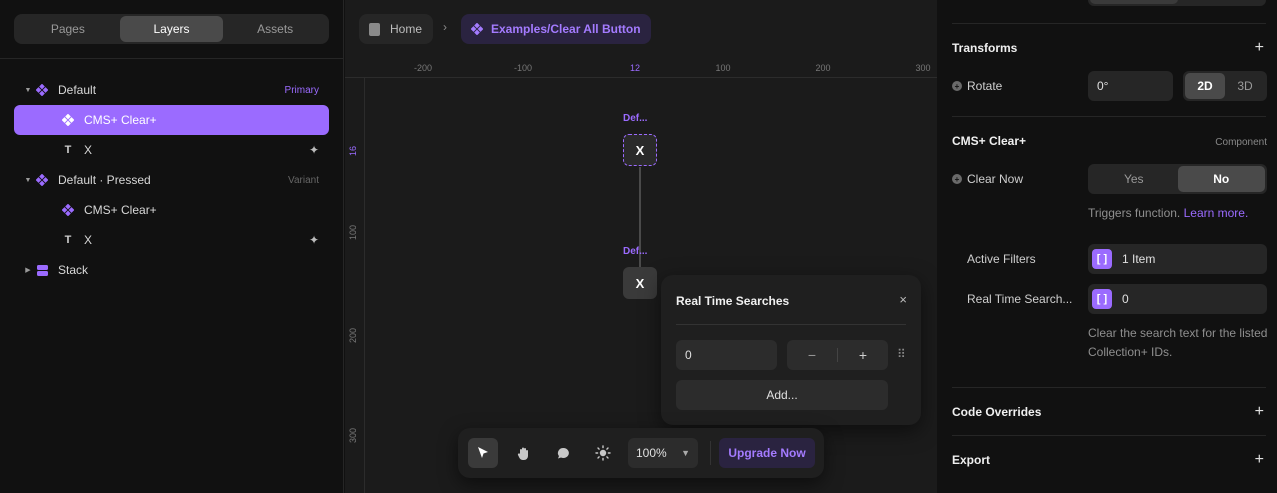 The width and height of the screenshot is (1277, 493). I want to click on top-segment-control, so click(1177, 3).